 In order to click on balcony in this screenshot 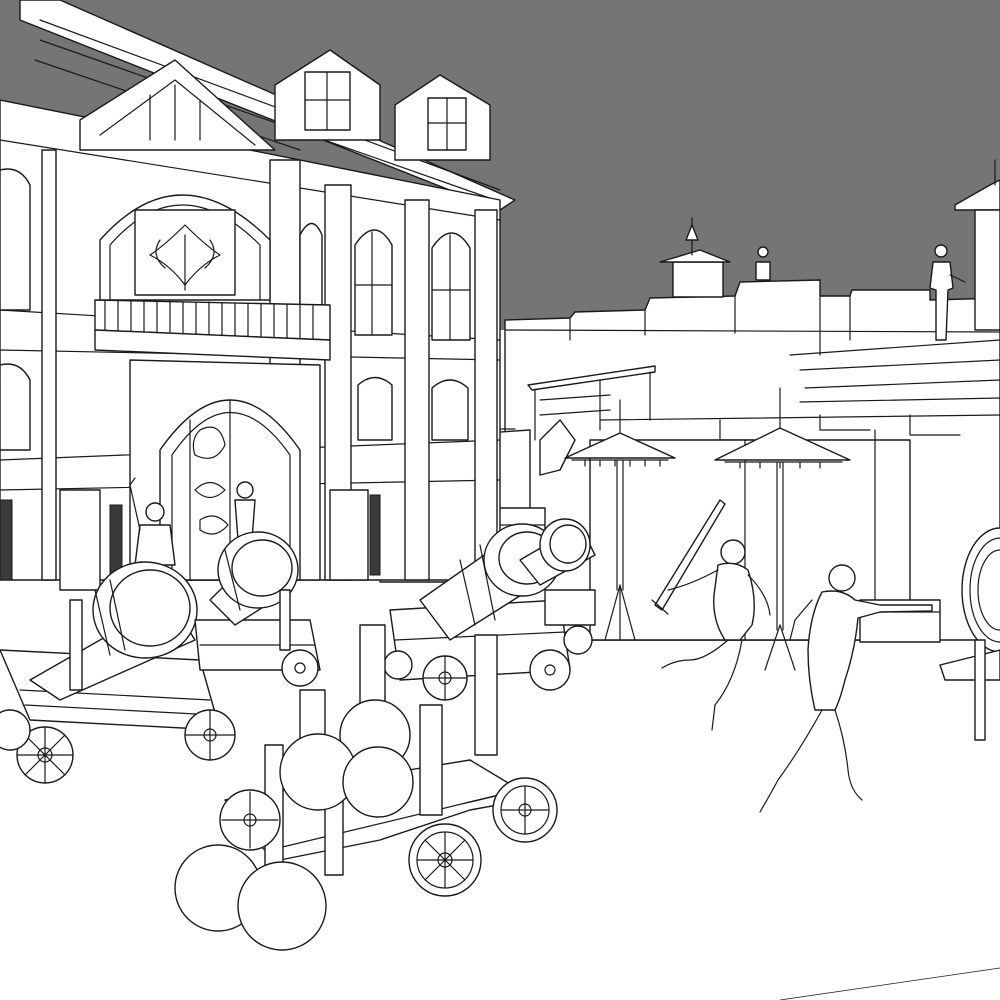, I will do `click(212, 330)`.